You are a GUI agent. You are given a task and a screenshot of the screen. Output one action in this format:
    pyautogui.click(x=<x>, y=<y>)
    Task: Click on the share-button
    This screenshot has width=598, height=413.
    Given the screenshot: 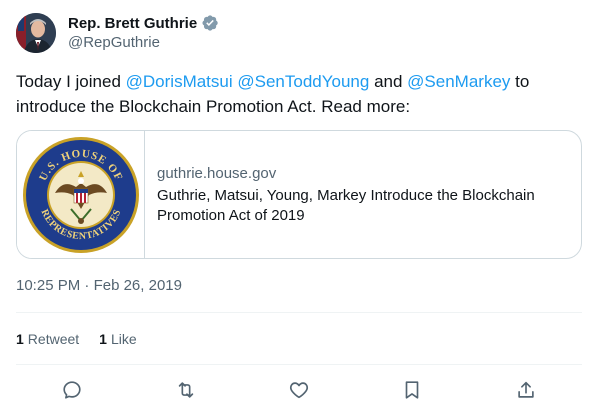 What is the action you would take?
    pyautogui.click(x=526, y=390)
    